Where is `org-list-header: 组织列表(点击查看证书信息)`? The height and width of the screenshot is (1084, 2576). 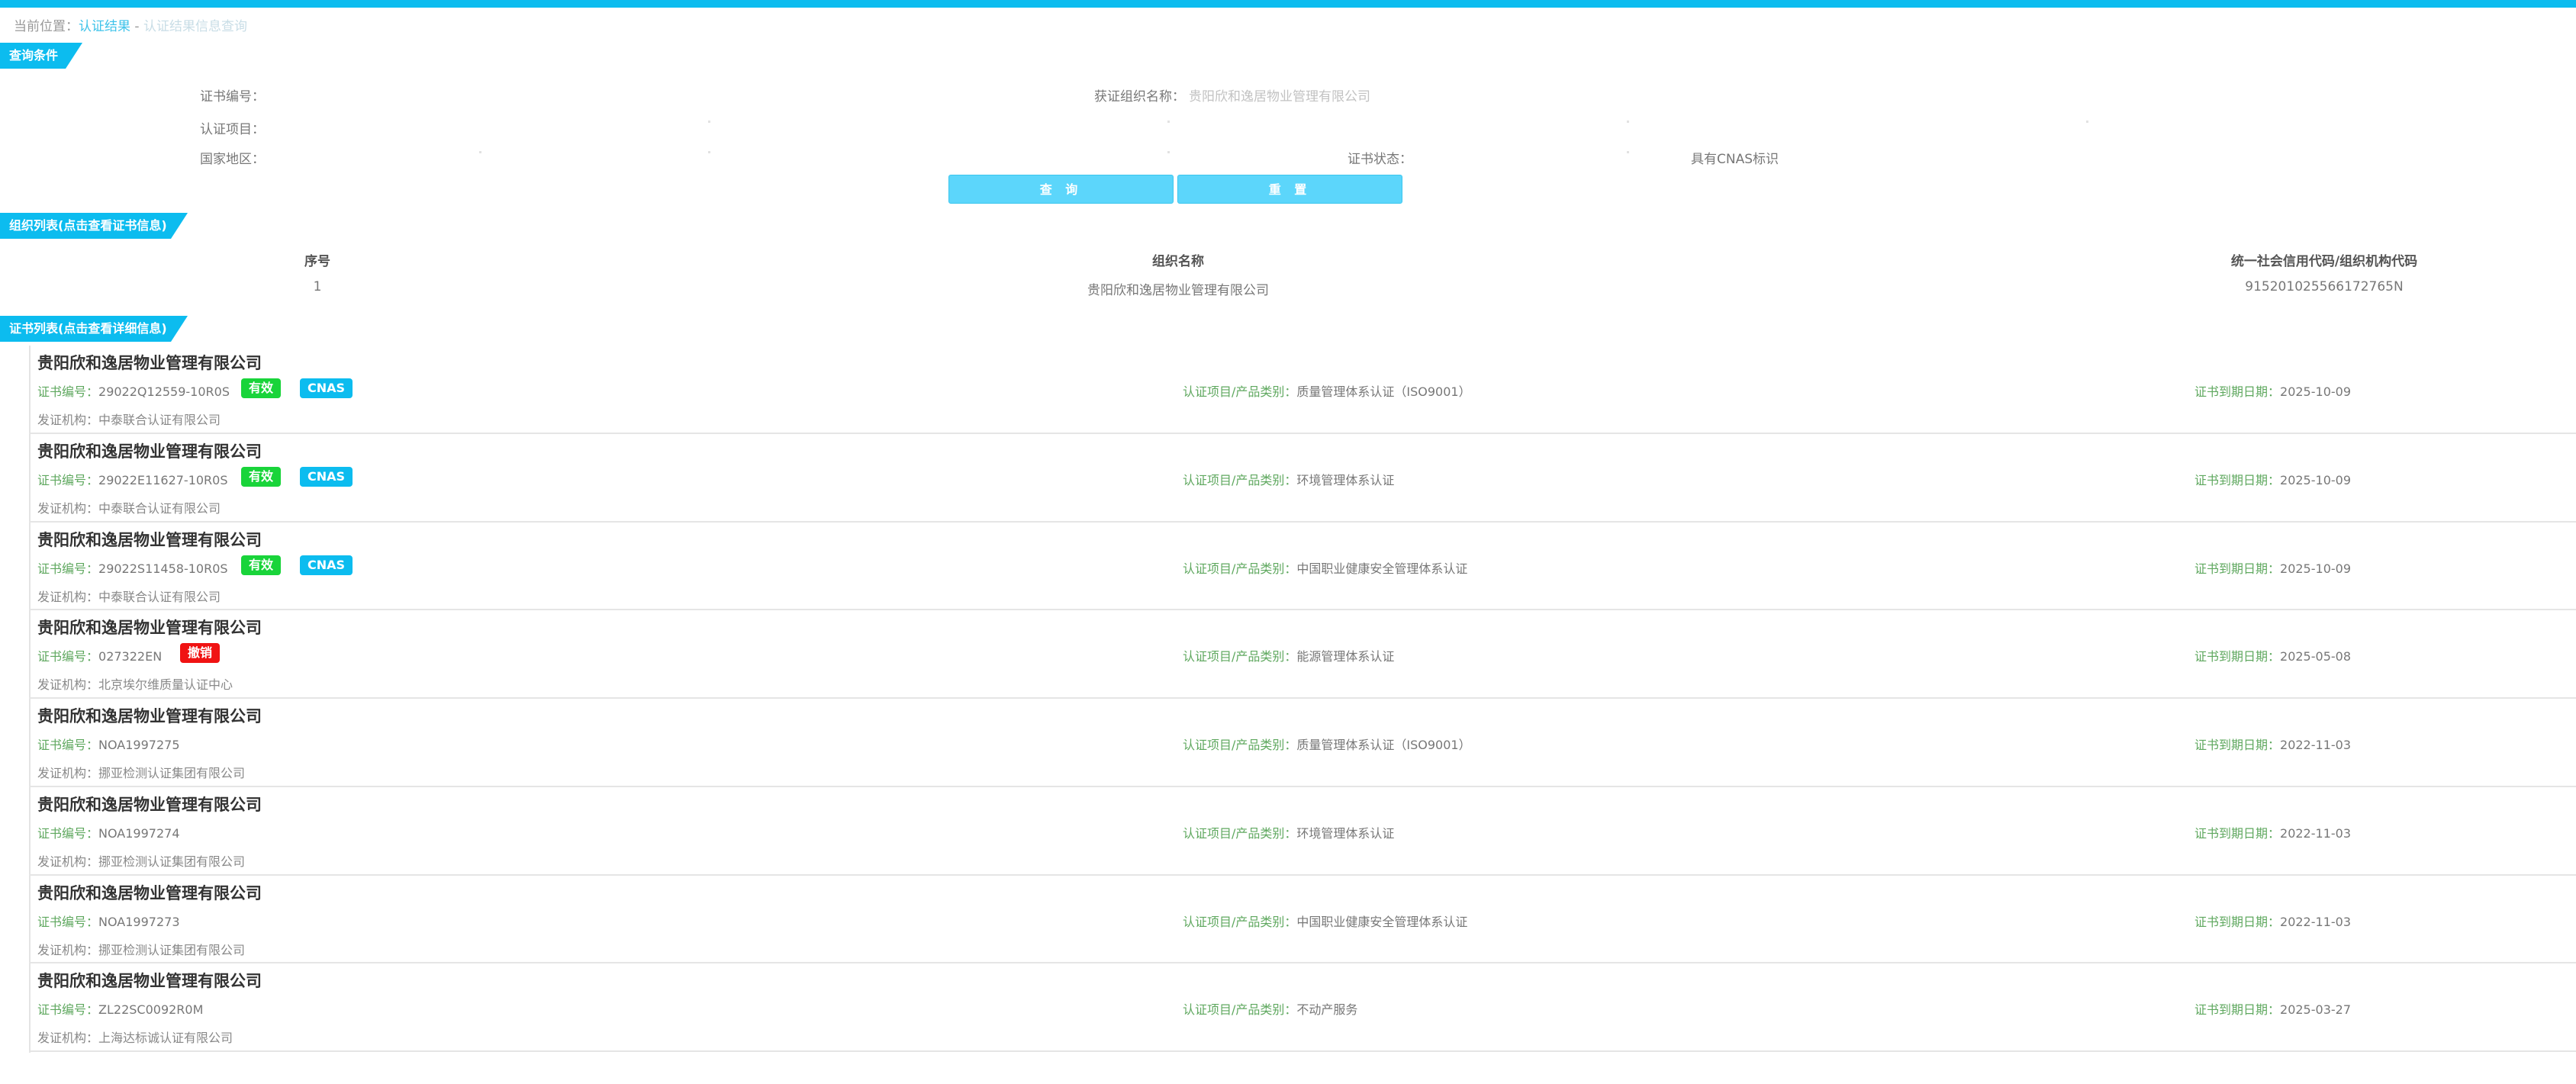 org-list-header: 组织列表(点击查看证书信息) is located at coordinates (94, 226).